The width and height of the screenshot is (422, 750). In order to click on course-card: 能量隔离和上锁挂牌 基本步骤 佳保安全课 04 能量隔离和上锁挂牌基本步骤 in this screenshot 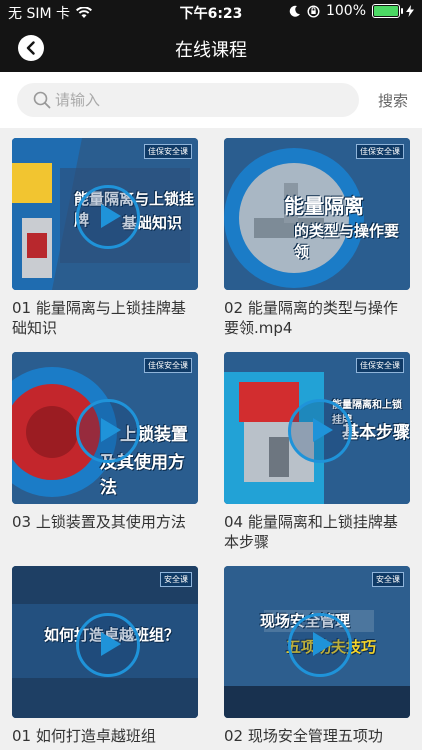, I will do `click(317, 452)`.